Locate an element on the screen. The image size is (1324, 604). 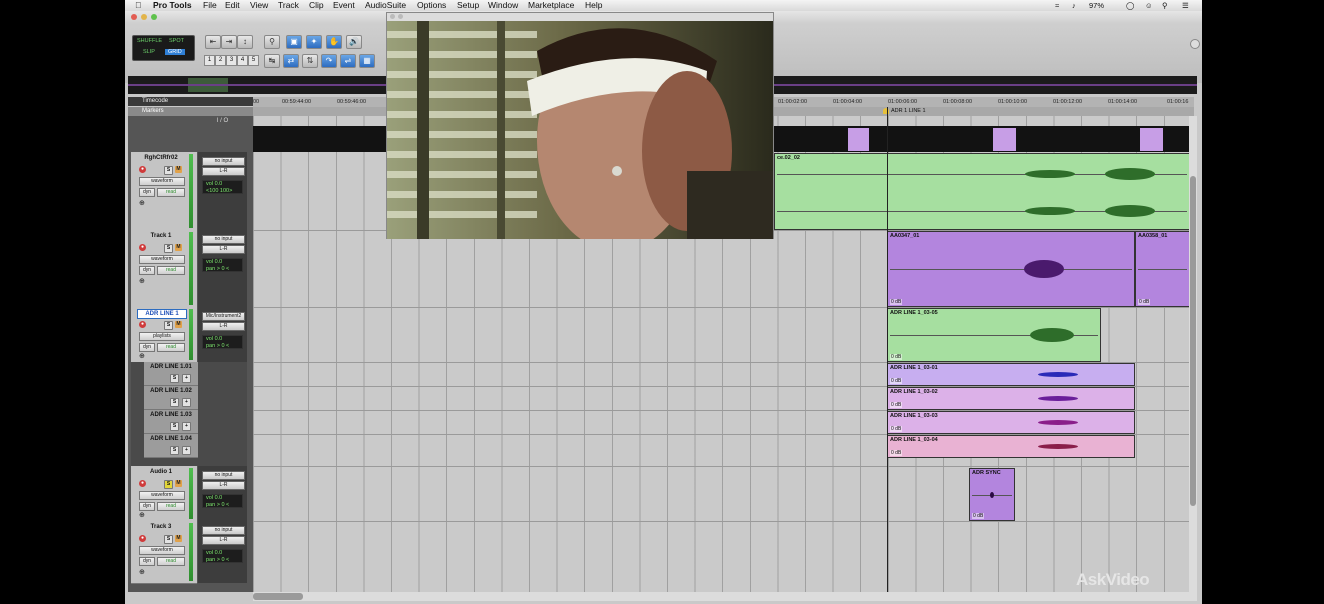
trim-tool-icon: ▣ is located at coordinates (294, 42).